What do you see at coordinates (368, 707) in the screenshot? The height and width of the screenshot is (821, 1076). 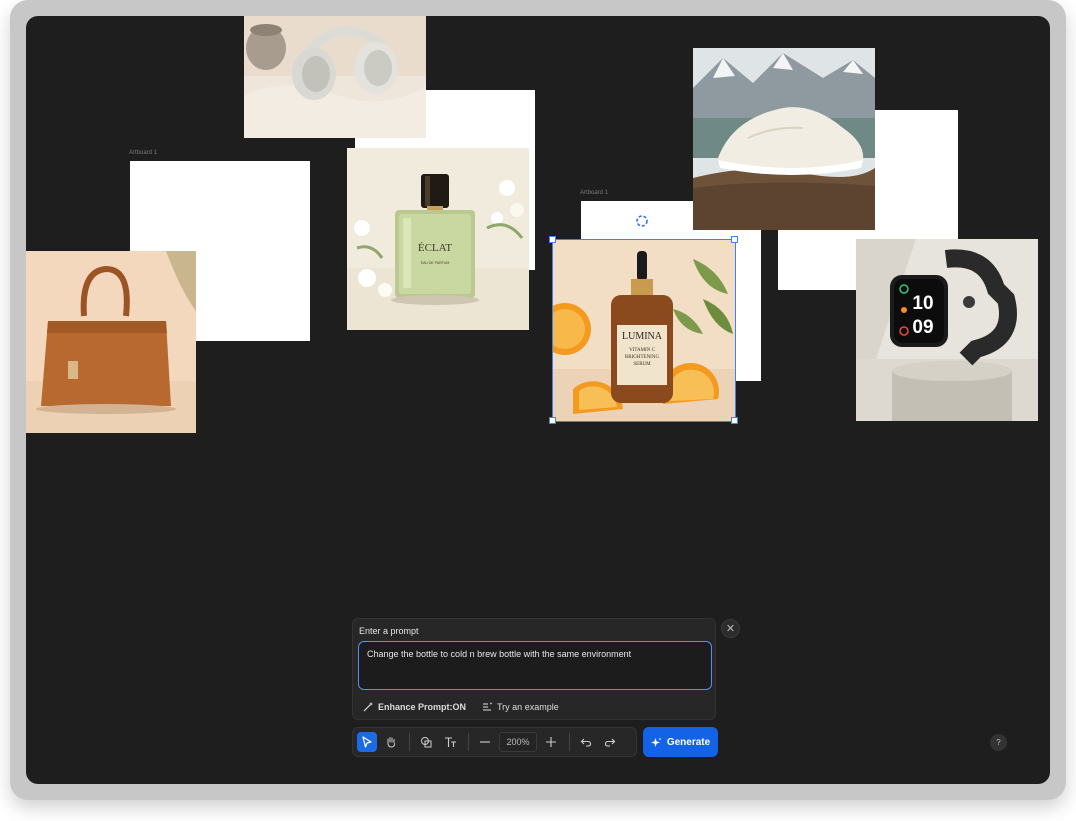 I see `magic-wand-icon` at bounding box center [368, 707].